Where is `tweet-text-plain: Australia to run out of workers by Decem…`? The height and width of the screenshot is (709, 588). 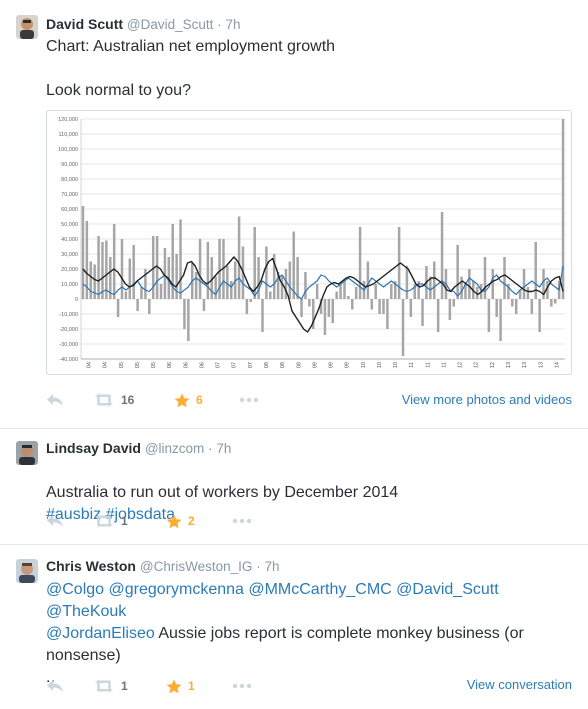 tweet-text-plain: Australia to run out of workers by Decem… is located at coordinates (222, 492).